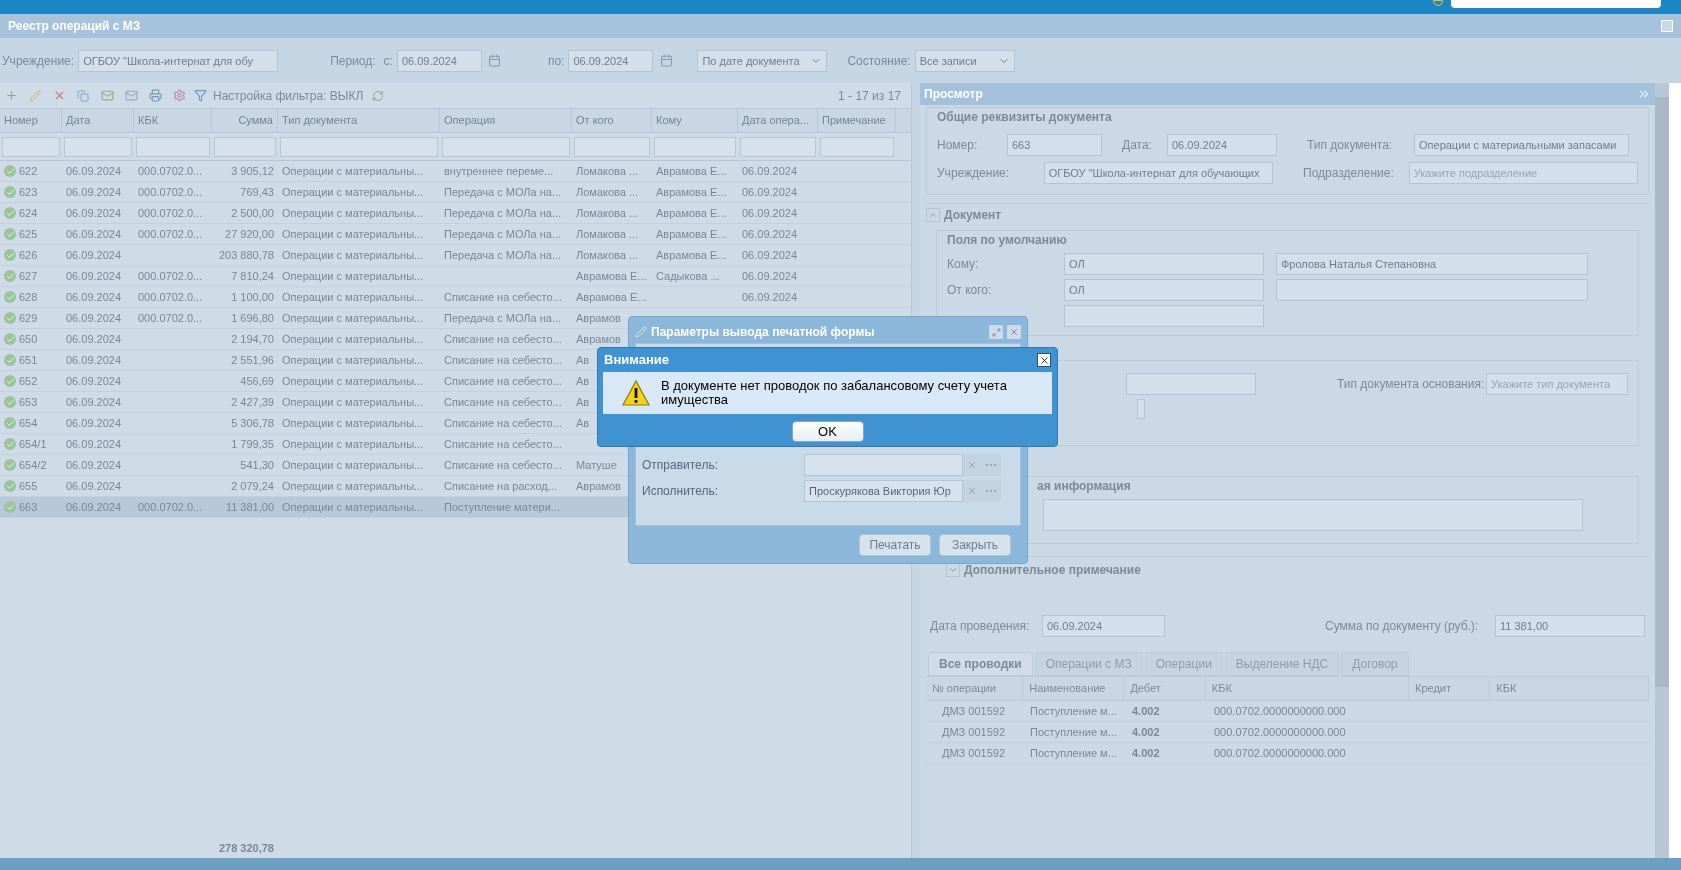 The width and height of the screenshot is (1681, 870). I want to click on table-cell: ДМЗ 001592, so click(974, 711).